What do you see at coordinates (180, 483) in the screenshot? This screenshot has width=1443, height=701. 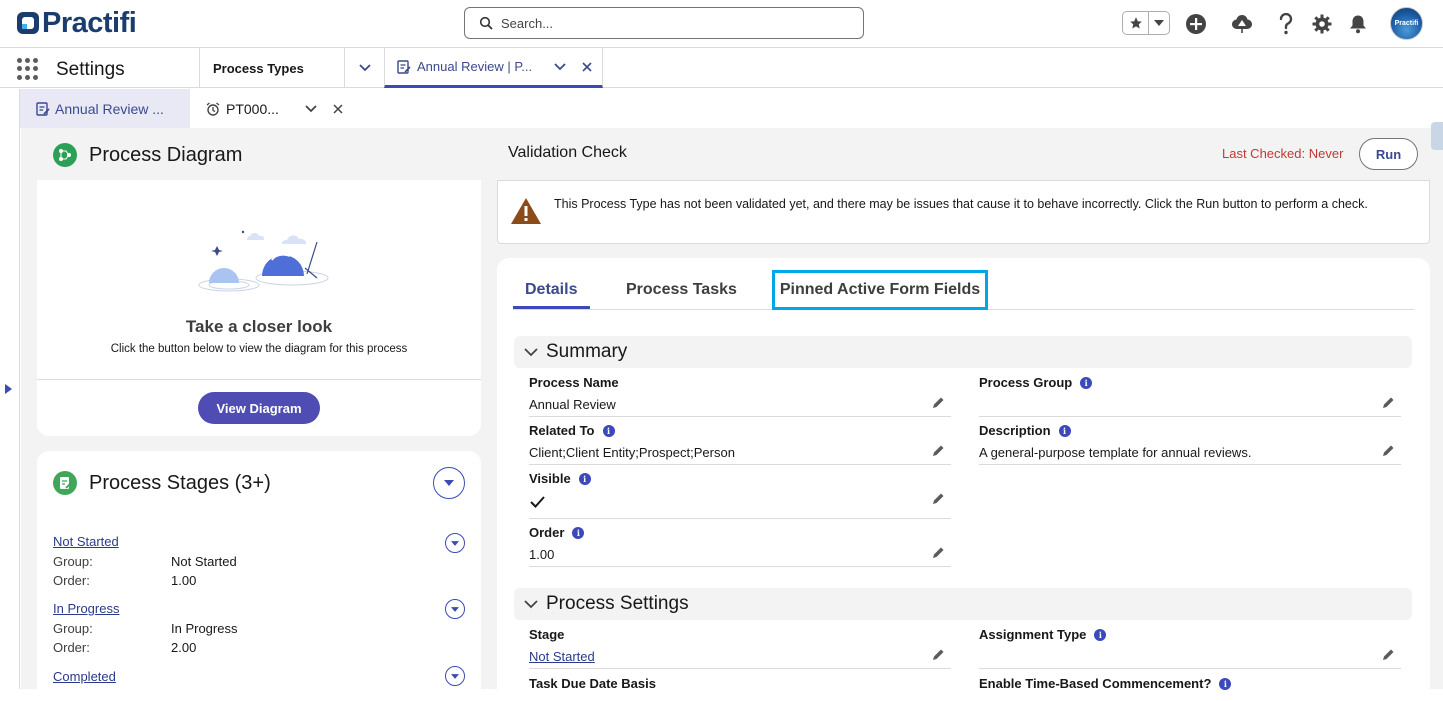 I see `process-stages-title: Process Stages (3+)` at bounding box center [180, 483].